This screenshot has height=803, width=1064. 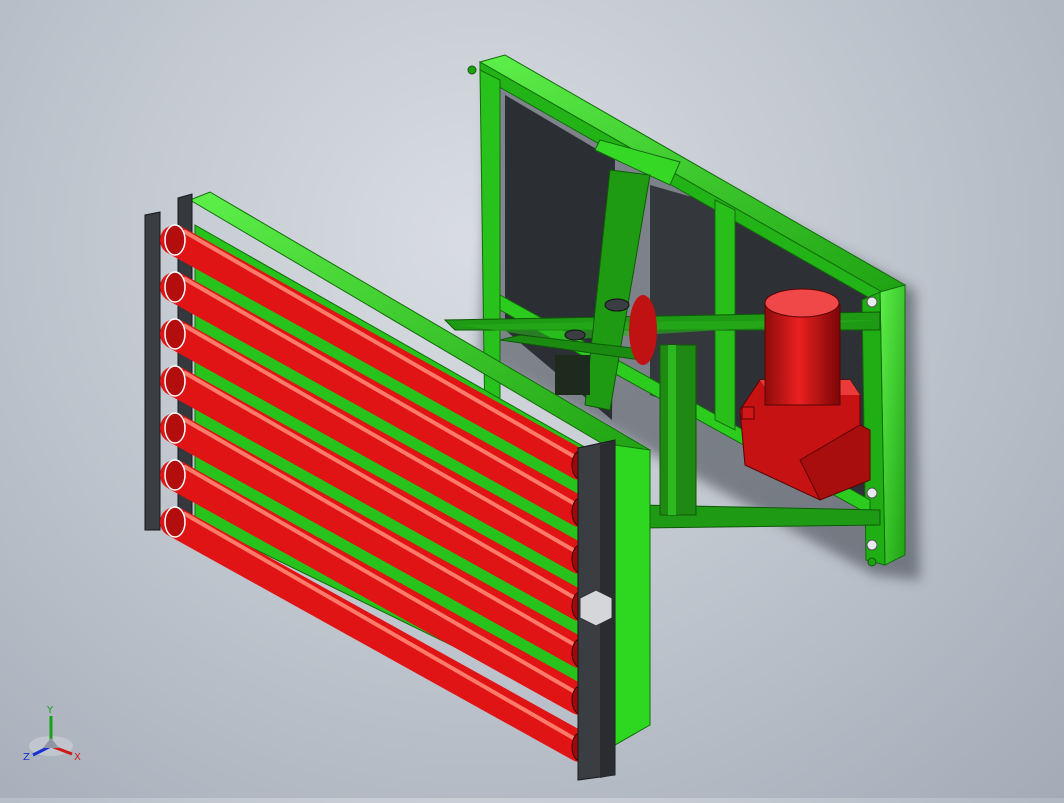 What do you see at coordinates (672, 430) in the screenshot?
I see `column-highlight` at bounding box center [672, 430].